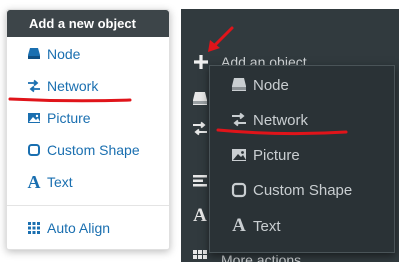  I want to click on menu-item-custom-shape: Custom Shape, so click(83, 150).